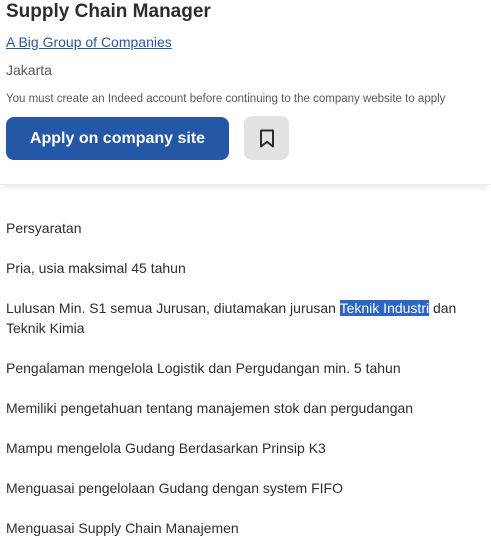 The height and width of the screenshot is (542, 491). I want to click on company-link: A Big Group of Companies, so click(89, 42).